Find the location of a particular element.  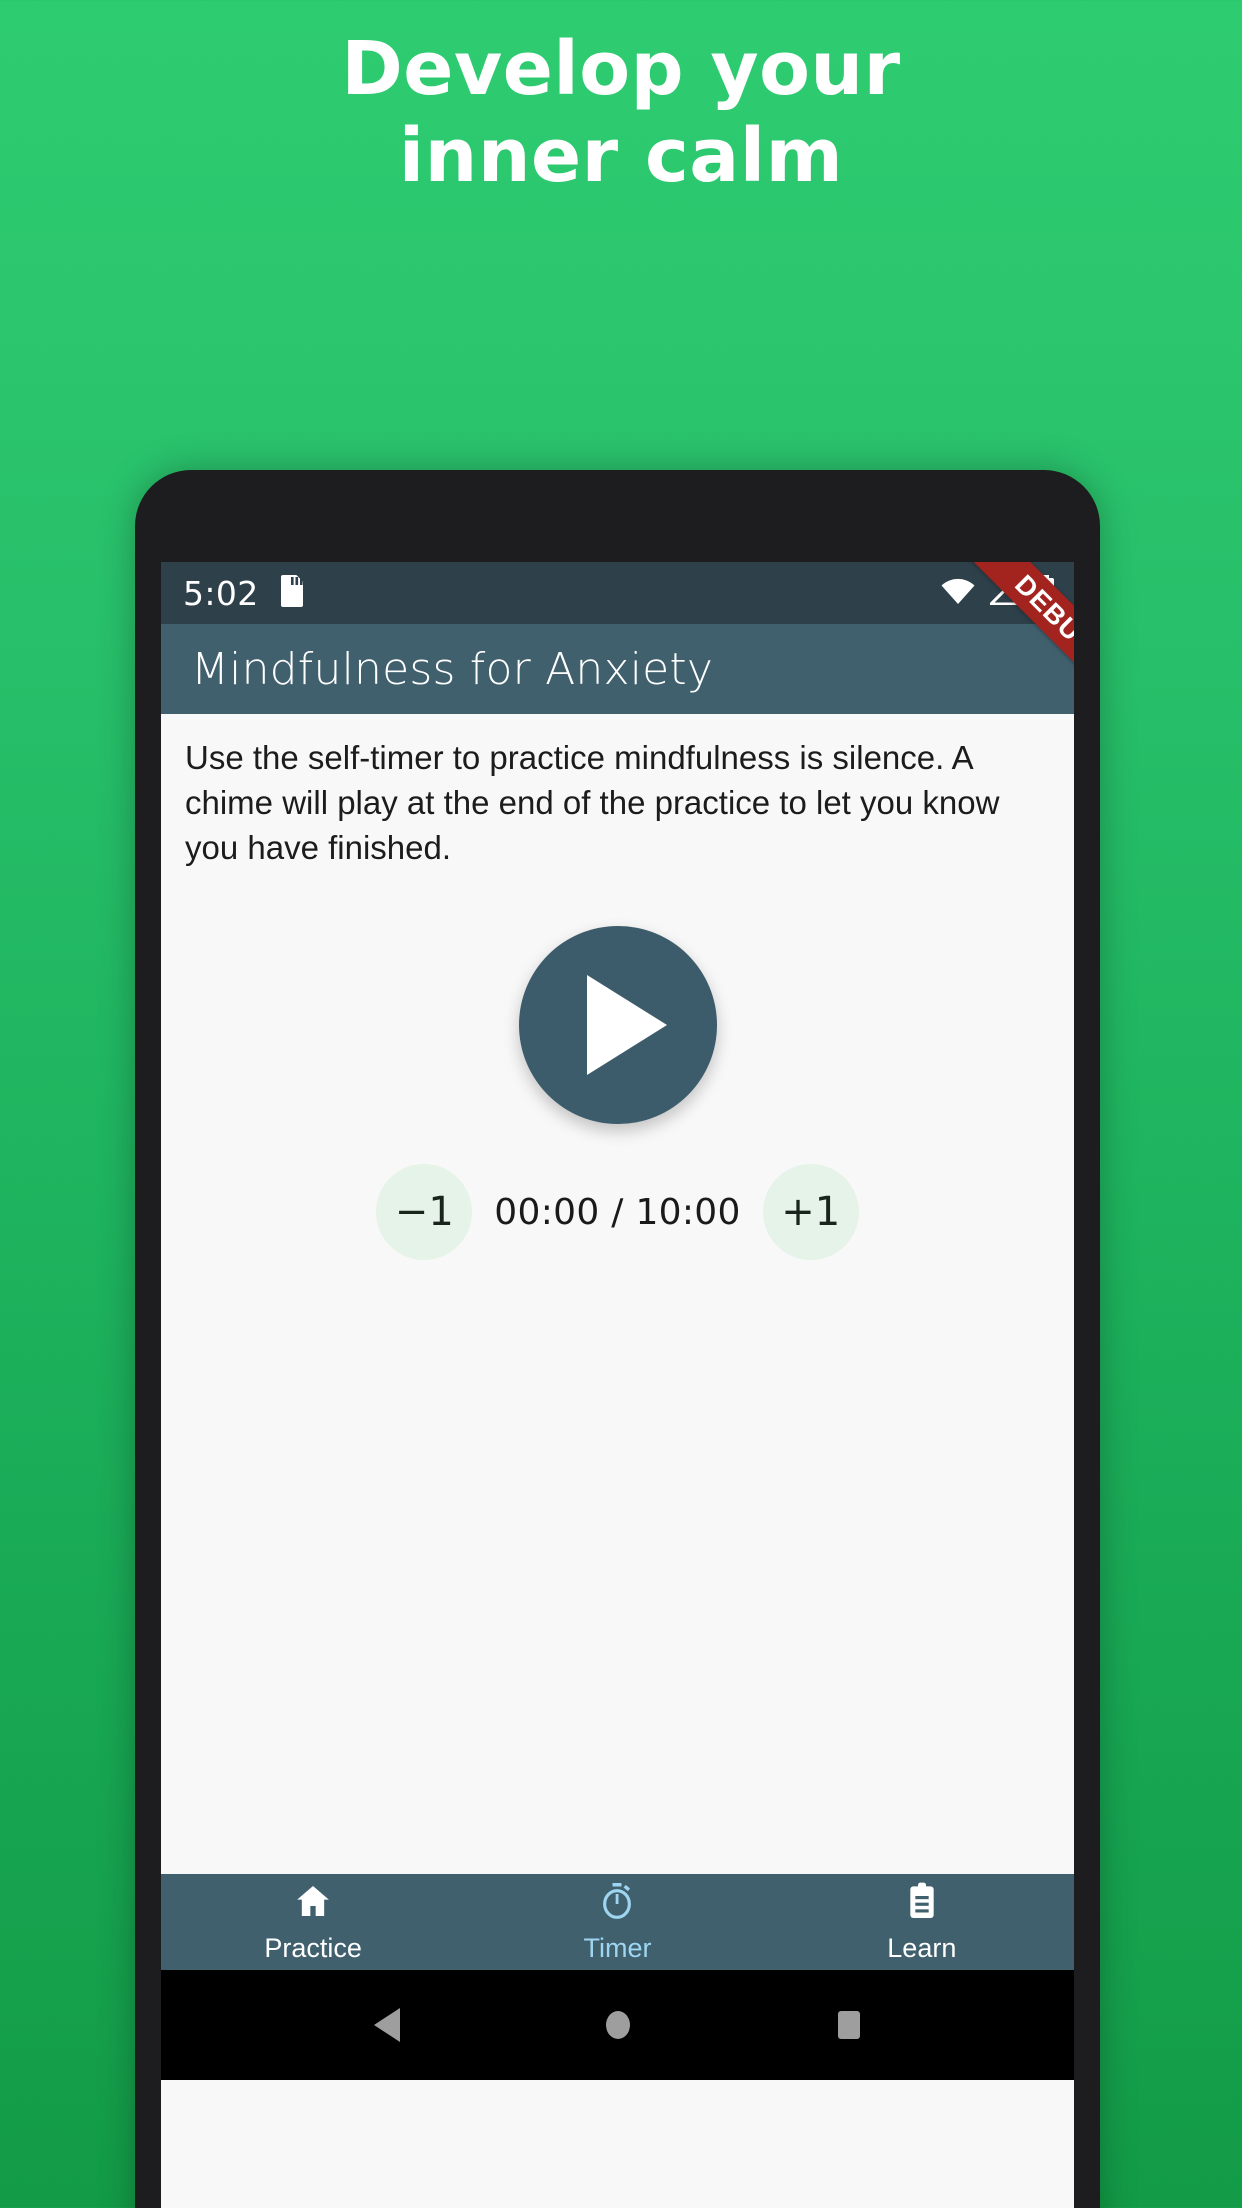

play-button-container is located at coordinates (617, 1025).